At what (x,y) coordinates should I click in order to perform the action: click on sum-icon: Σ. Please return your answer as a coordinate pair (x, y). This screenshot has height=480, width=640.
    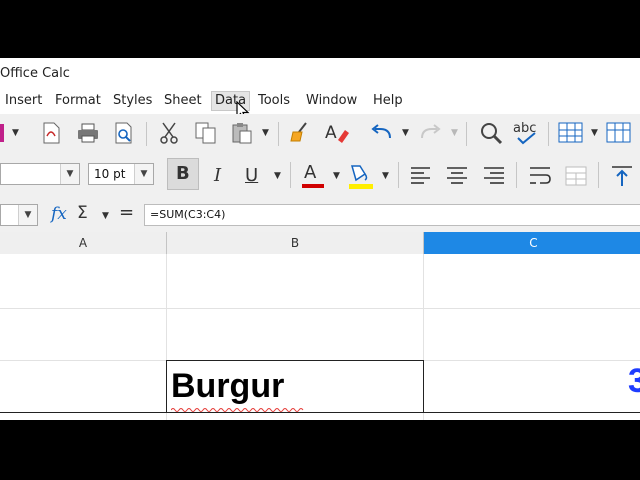
    Looking at the image, I should click on (82, 213).